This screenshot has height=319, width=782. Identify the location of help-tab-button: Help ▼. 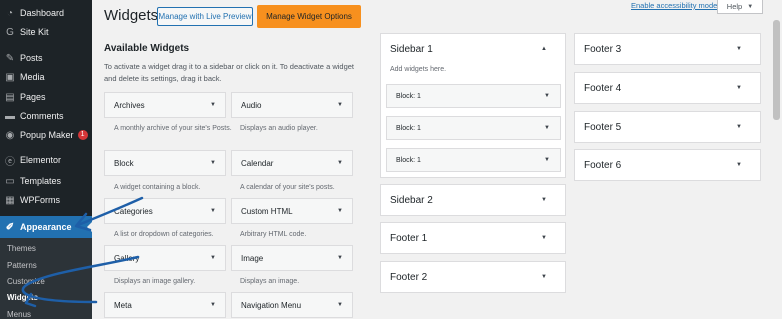
(740, 7).